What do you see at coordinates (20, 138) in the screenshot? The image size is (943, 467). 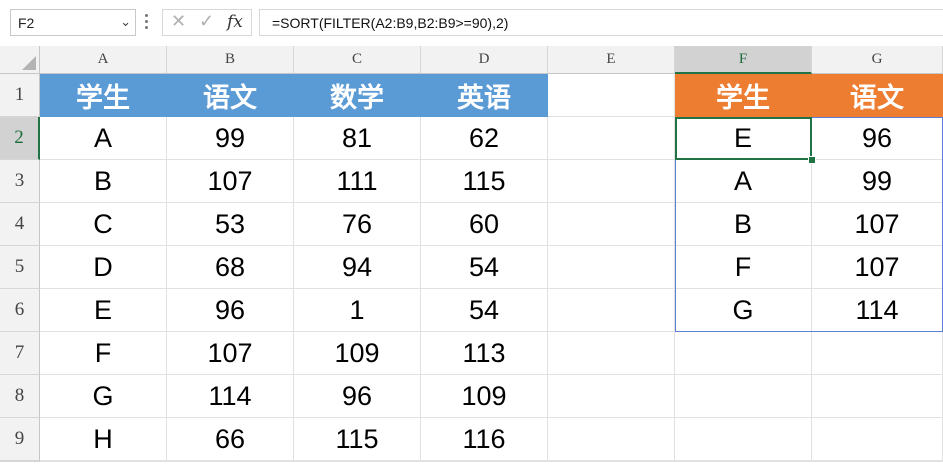 I see `row-header-2: 2` at bounding box center [20, 138].